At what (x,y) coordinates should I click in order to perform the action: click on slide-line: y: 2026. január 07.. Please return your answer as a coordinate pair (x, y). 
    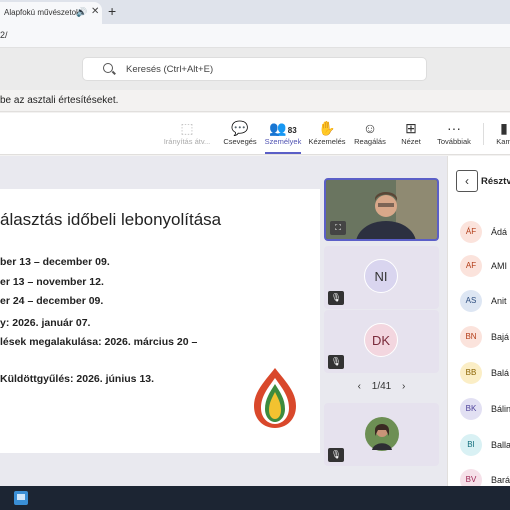
    Looking at the image, I should click on (45, 323).